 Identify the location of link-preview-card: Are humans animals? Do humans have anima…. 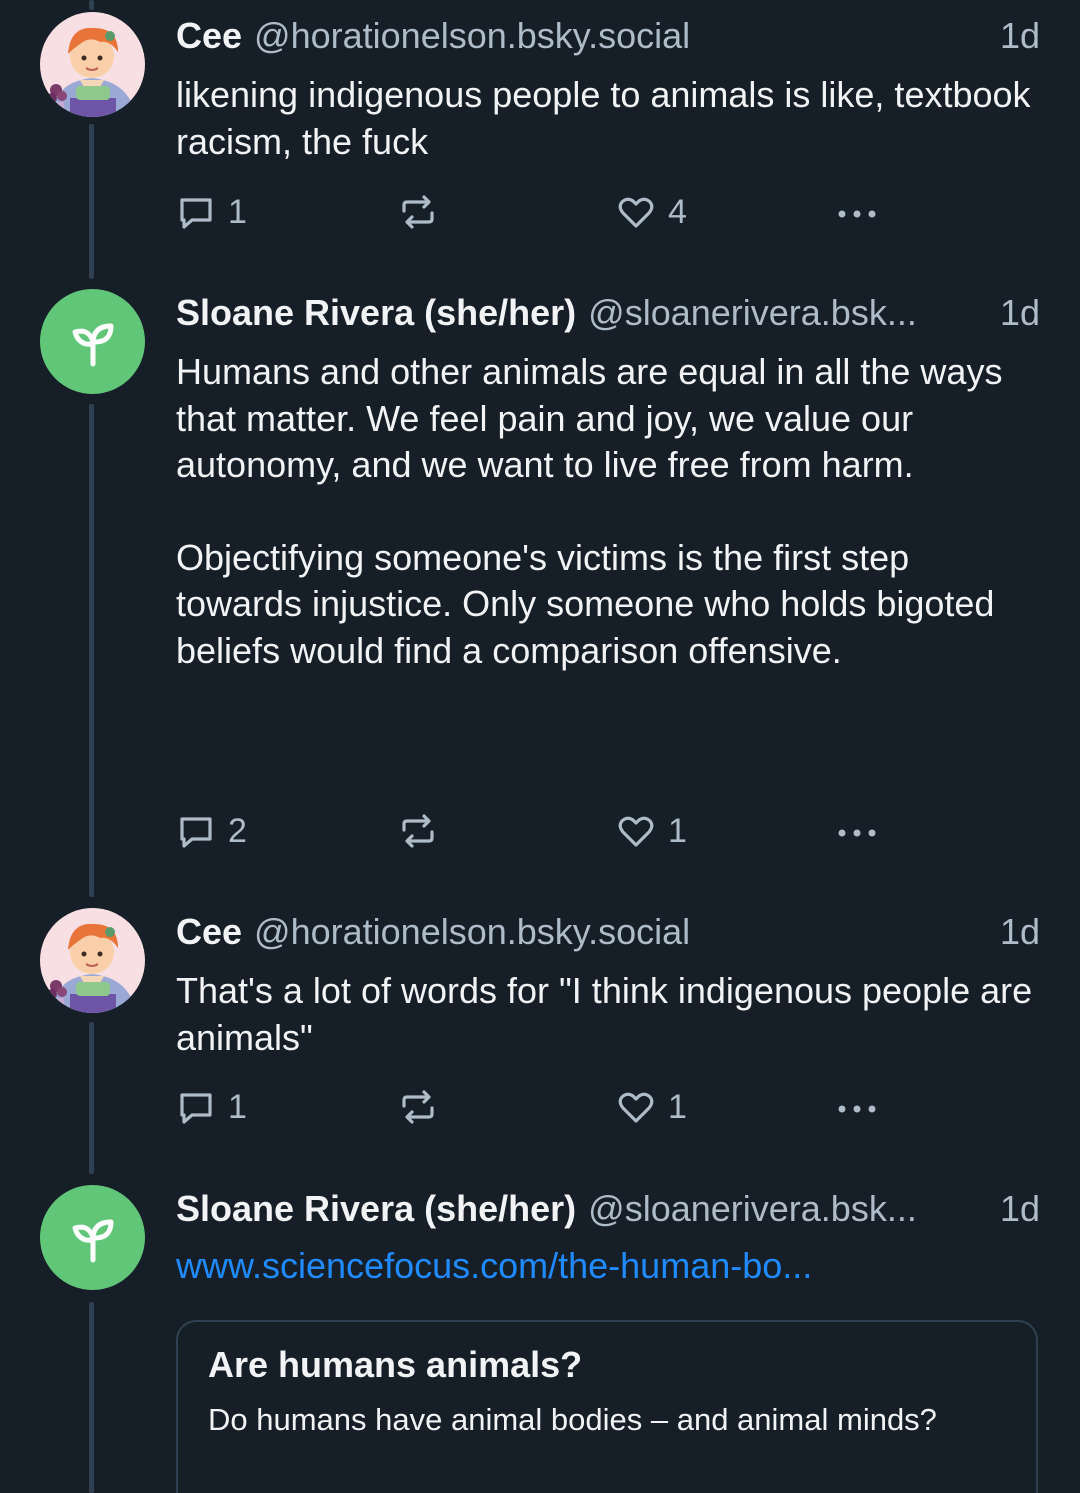
(607, 1406).